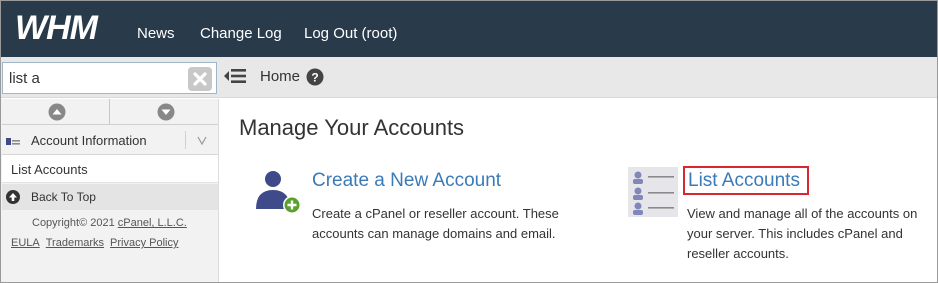 The width and height of the screenshot is (938, 283). Describe the element at coordinates (202, 140) in the screenshot. I see `chevron-down-icon` at that location.